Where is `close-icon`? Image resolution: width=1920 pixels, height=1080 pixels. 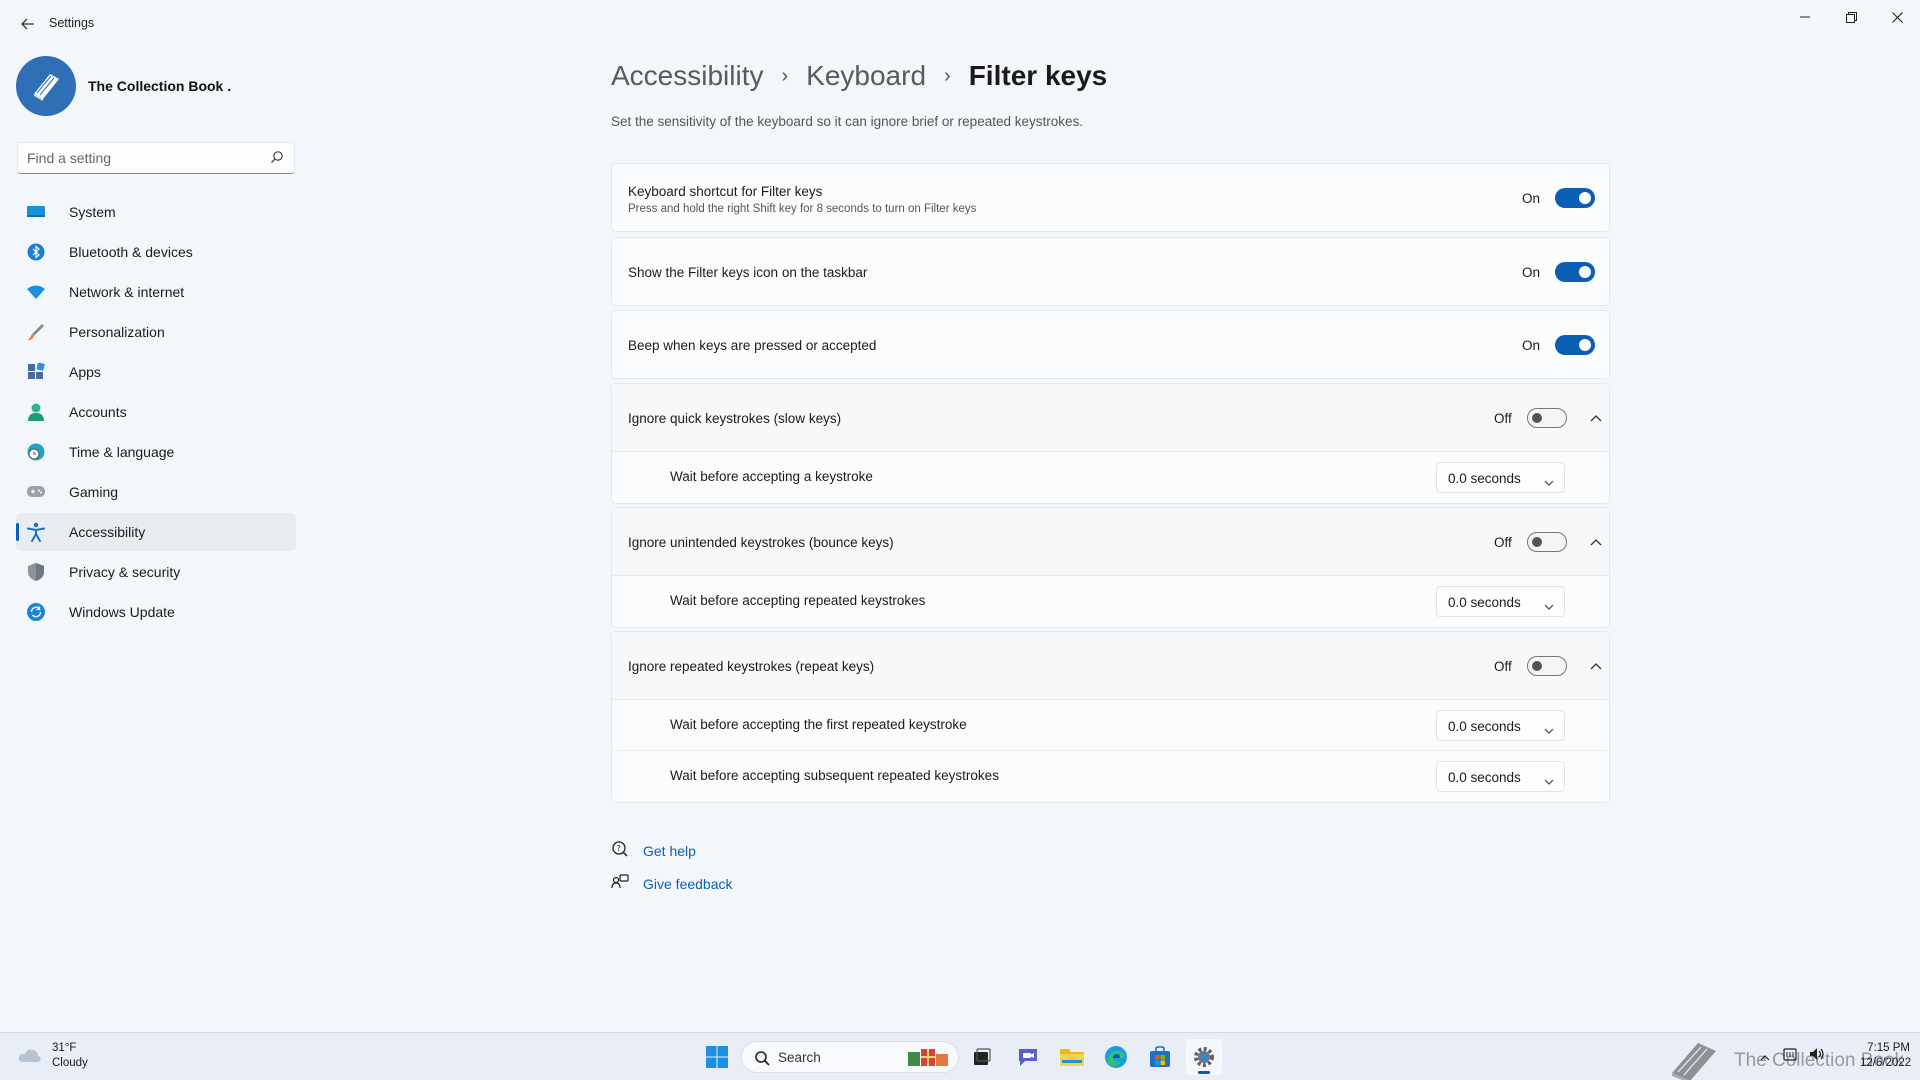
close-icon is located at coordinates (1897, 17).